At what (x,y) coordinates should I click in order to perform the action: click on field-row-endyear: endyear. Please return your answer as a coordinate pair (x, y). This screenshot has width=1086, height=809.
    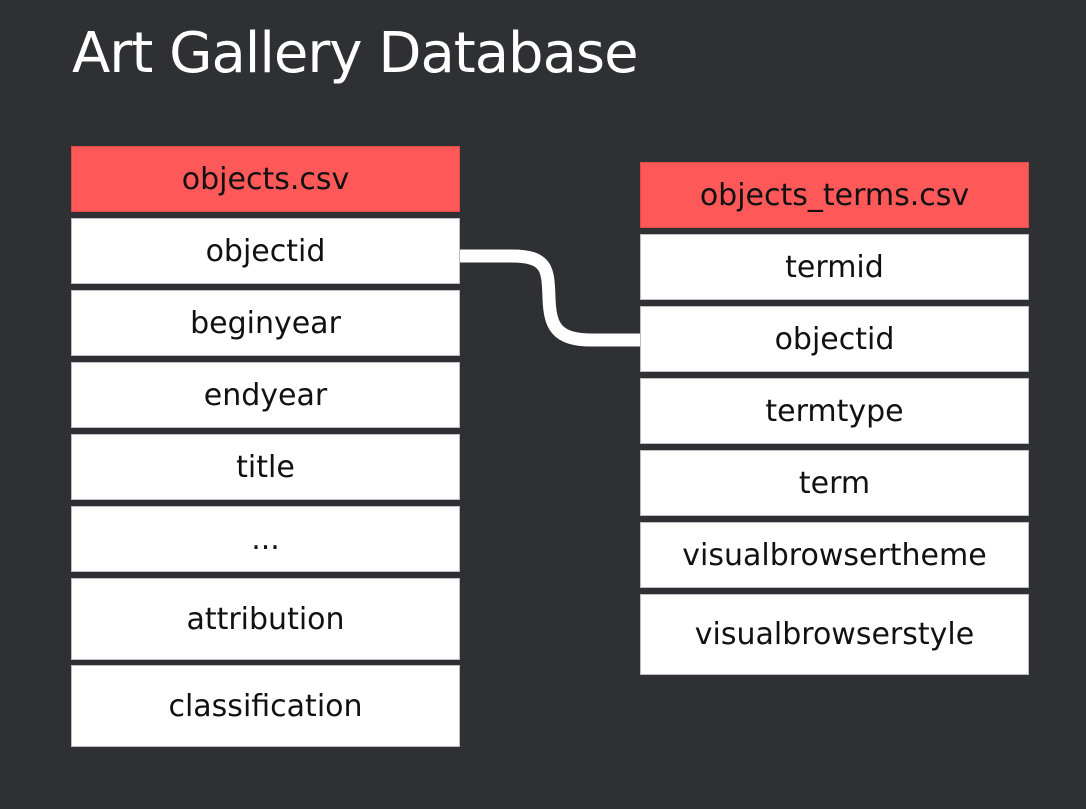
    Looking at the image, I should click on (265, 395).